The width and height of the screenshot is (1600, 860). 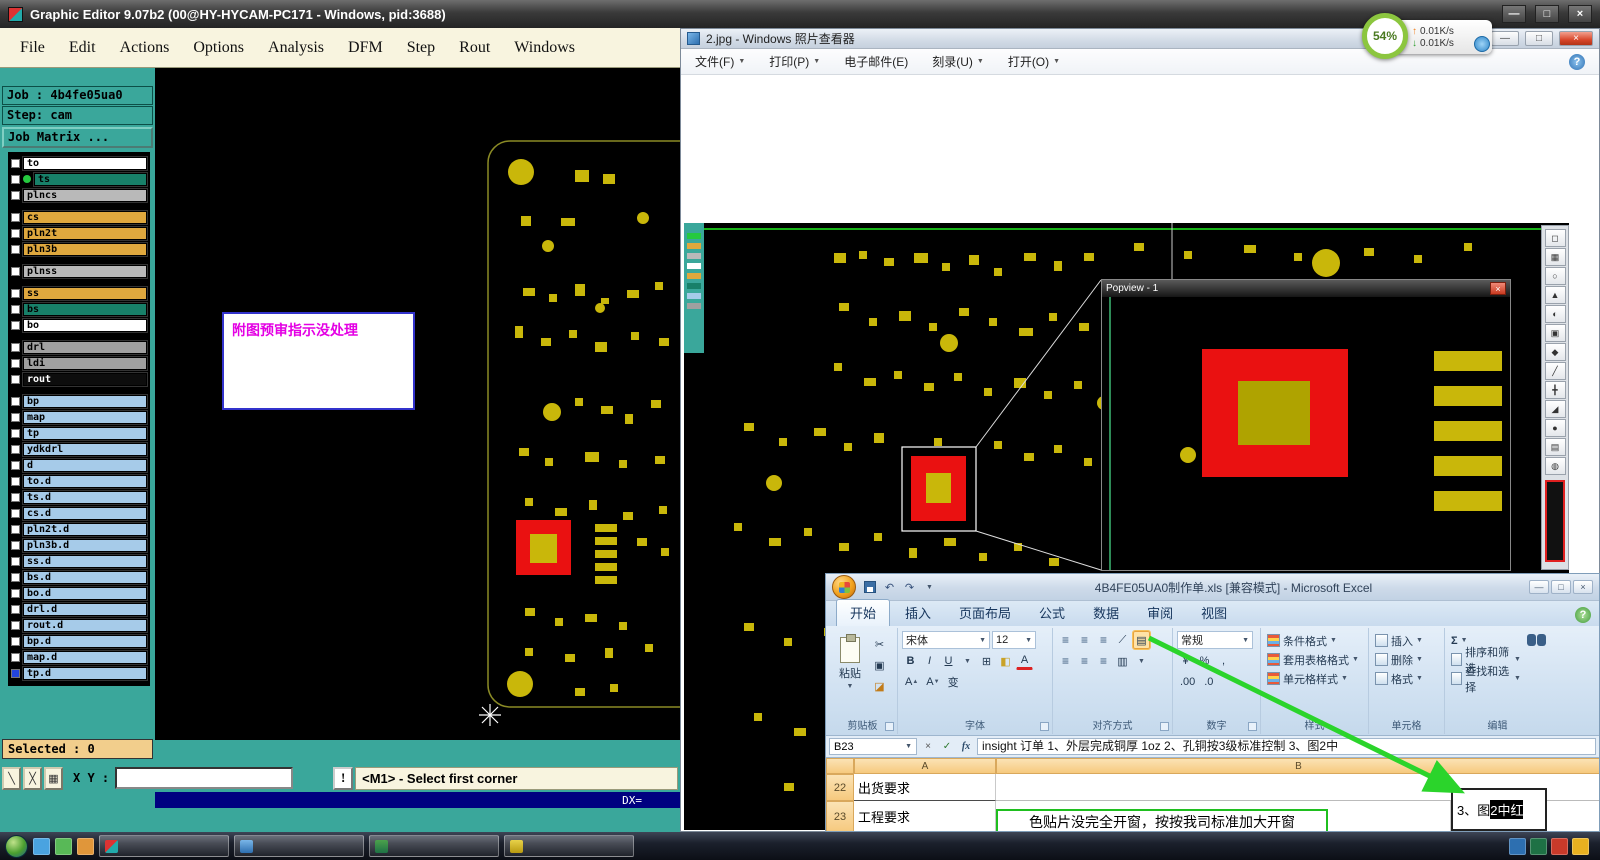 I want to click on menu-item: 电子邮件(E)▼, so click(x=876, y=61).